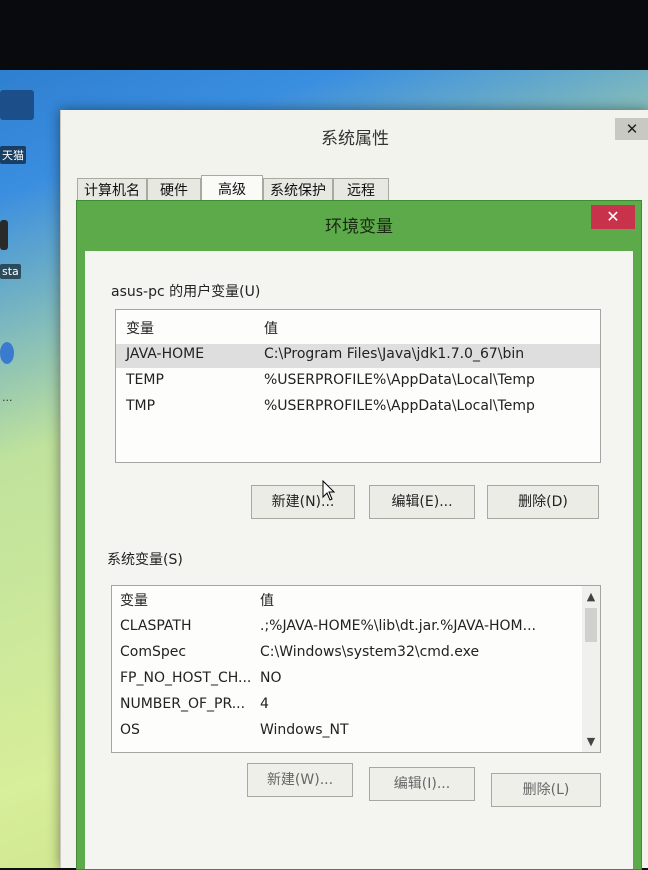 Image resolution: width=648 pixels, height=870 pixels. I want to click on desktop-icon-label: 天猫, so click(13, 155).